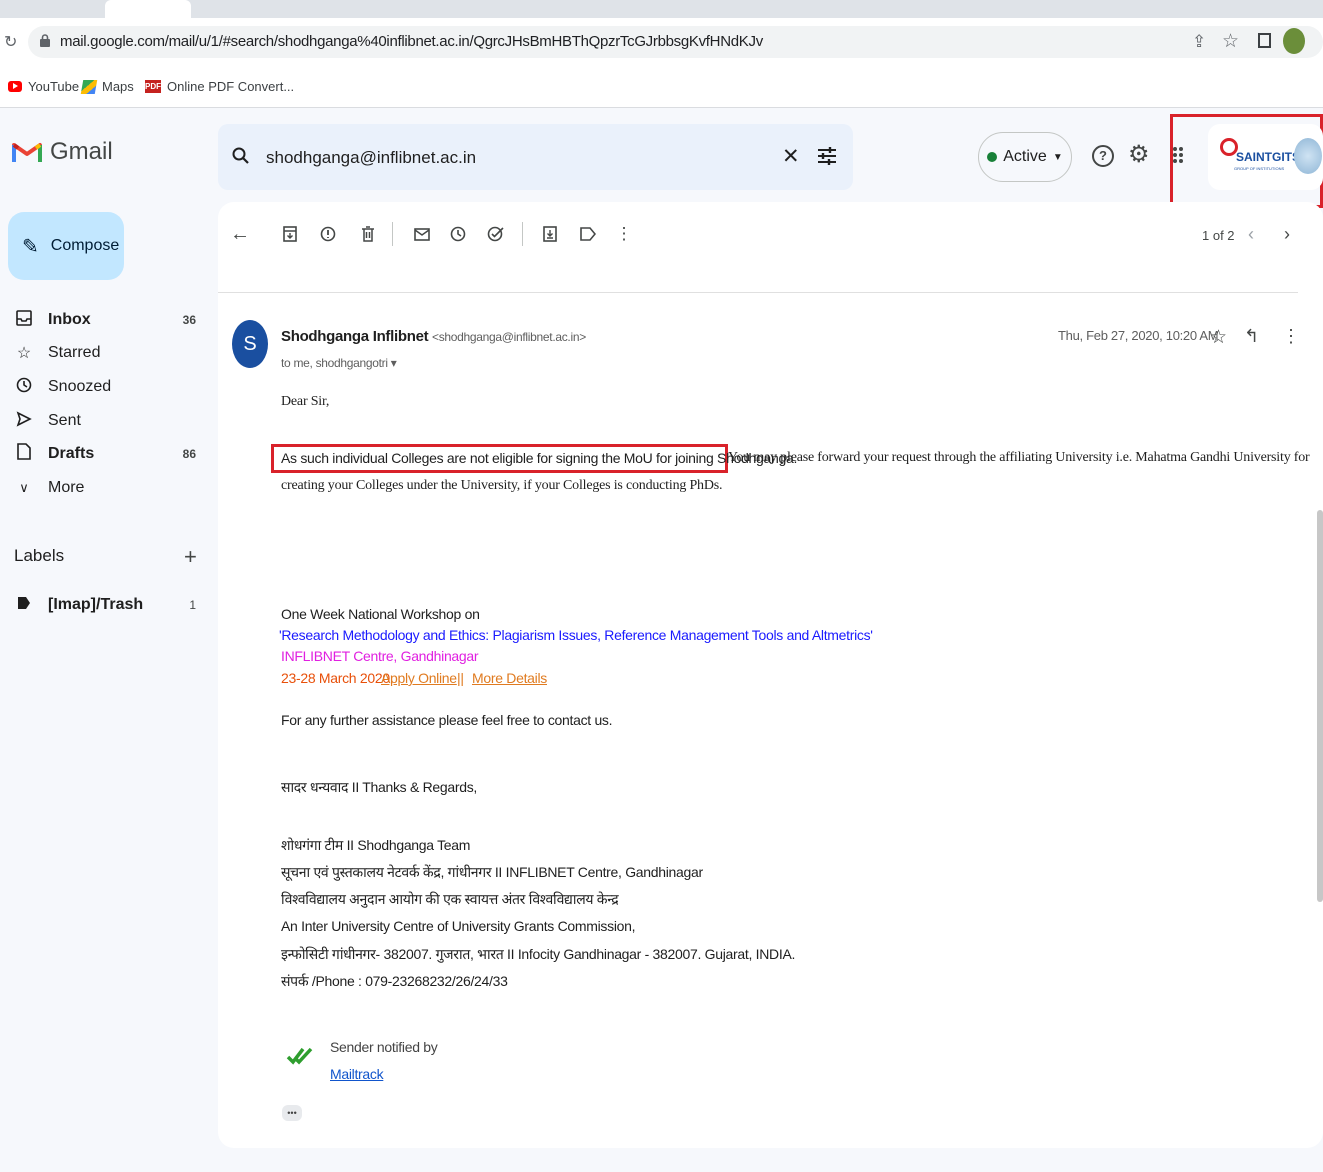  I want to click on sidebar-item-label: More, so click(66, 487).